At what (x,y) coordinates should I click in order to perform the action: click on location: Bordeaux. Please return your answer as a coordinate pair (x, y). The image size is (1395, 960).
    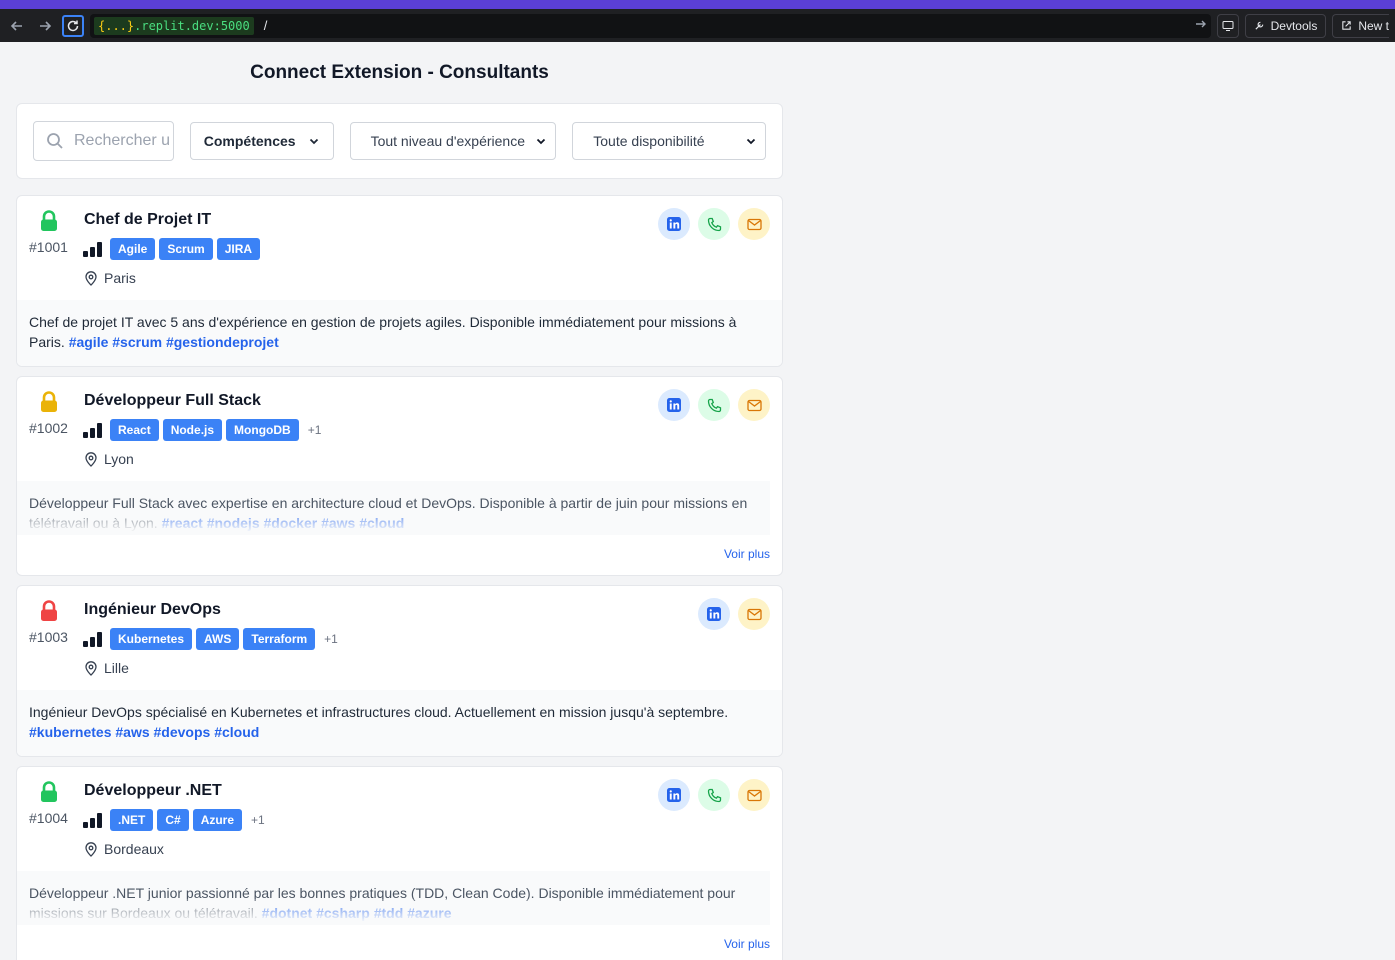
    Looking at the image, I should click on (124, 849).